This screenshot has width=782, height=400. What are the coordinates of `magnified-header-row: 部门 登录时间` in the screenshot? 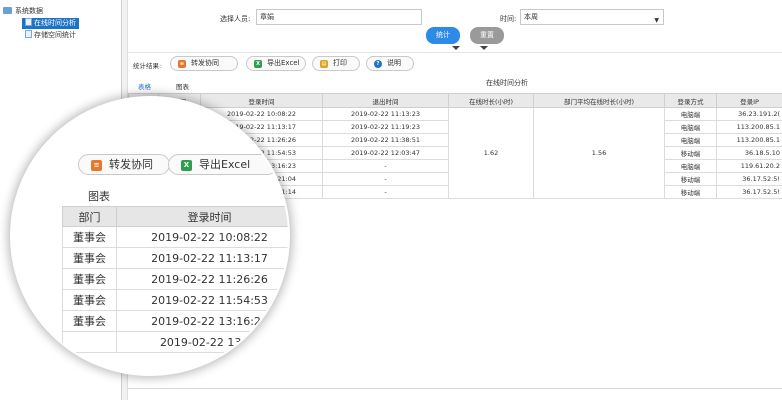 It's located at (175, 216).